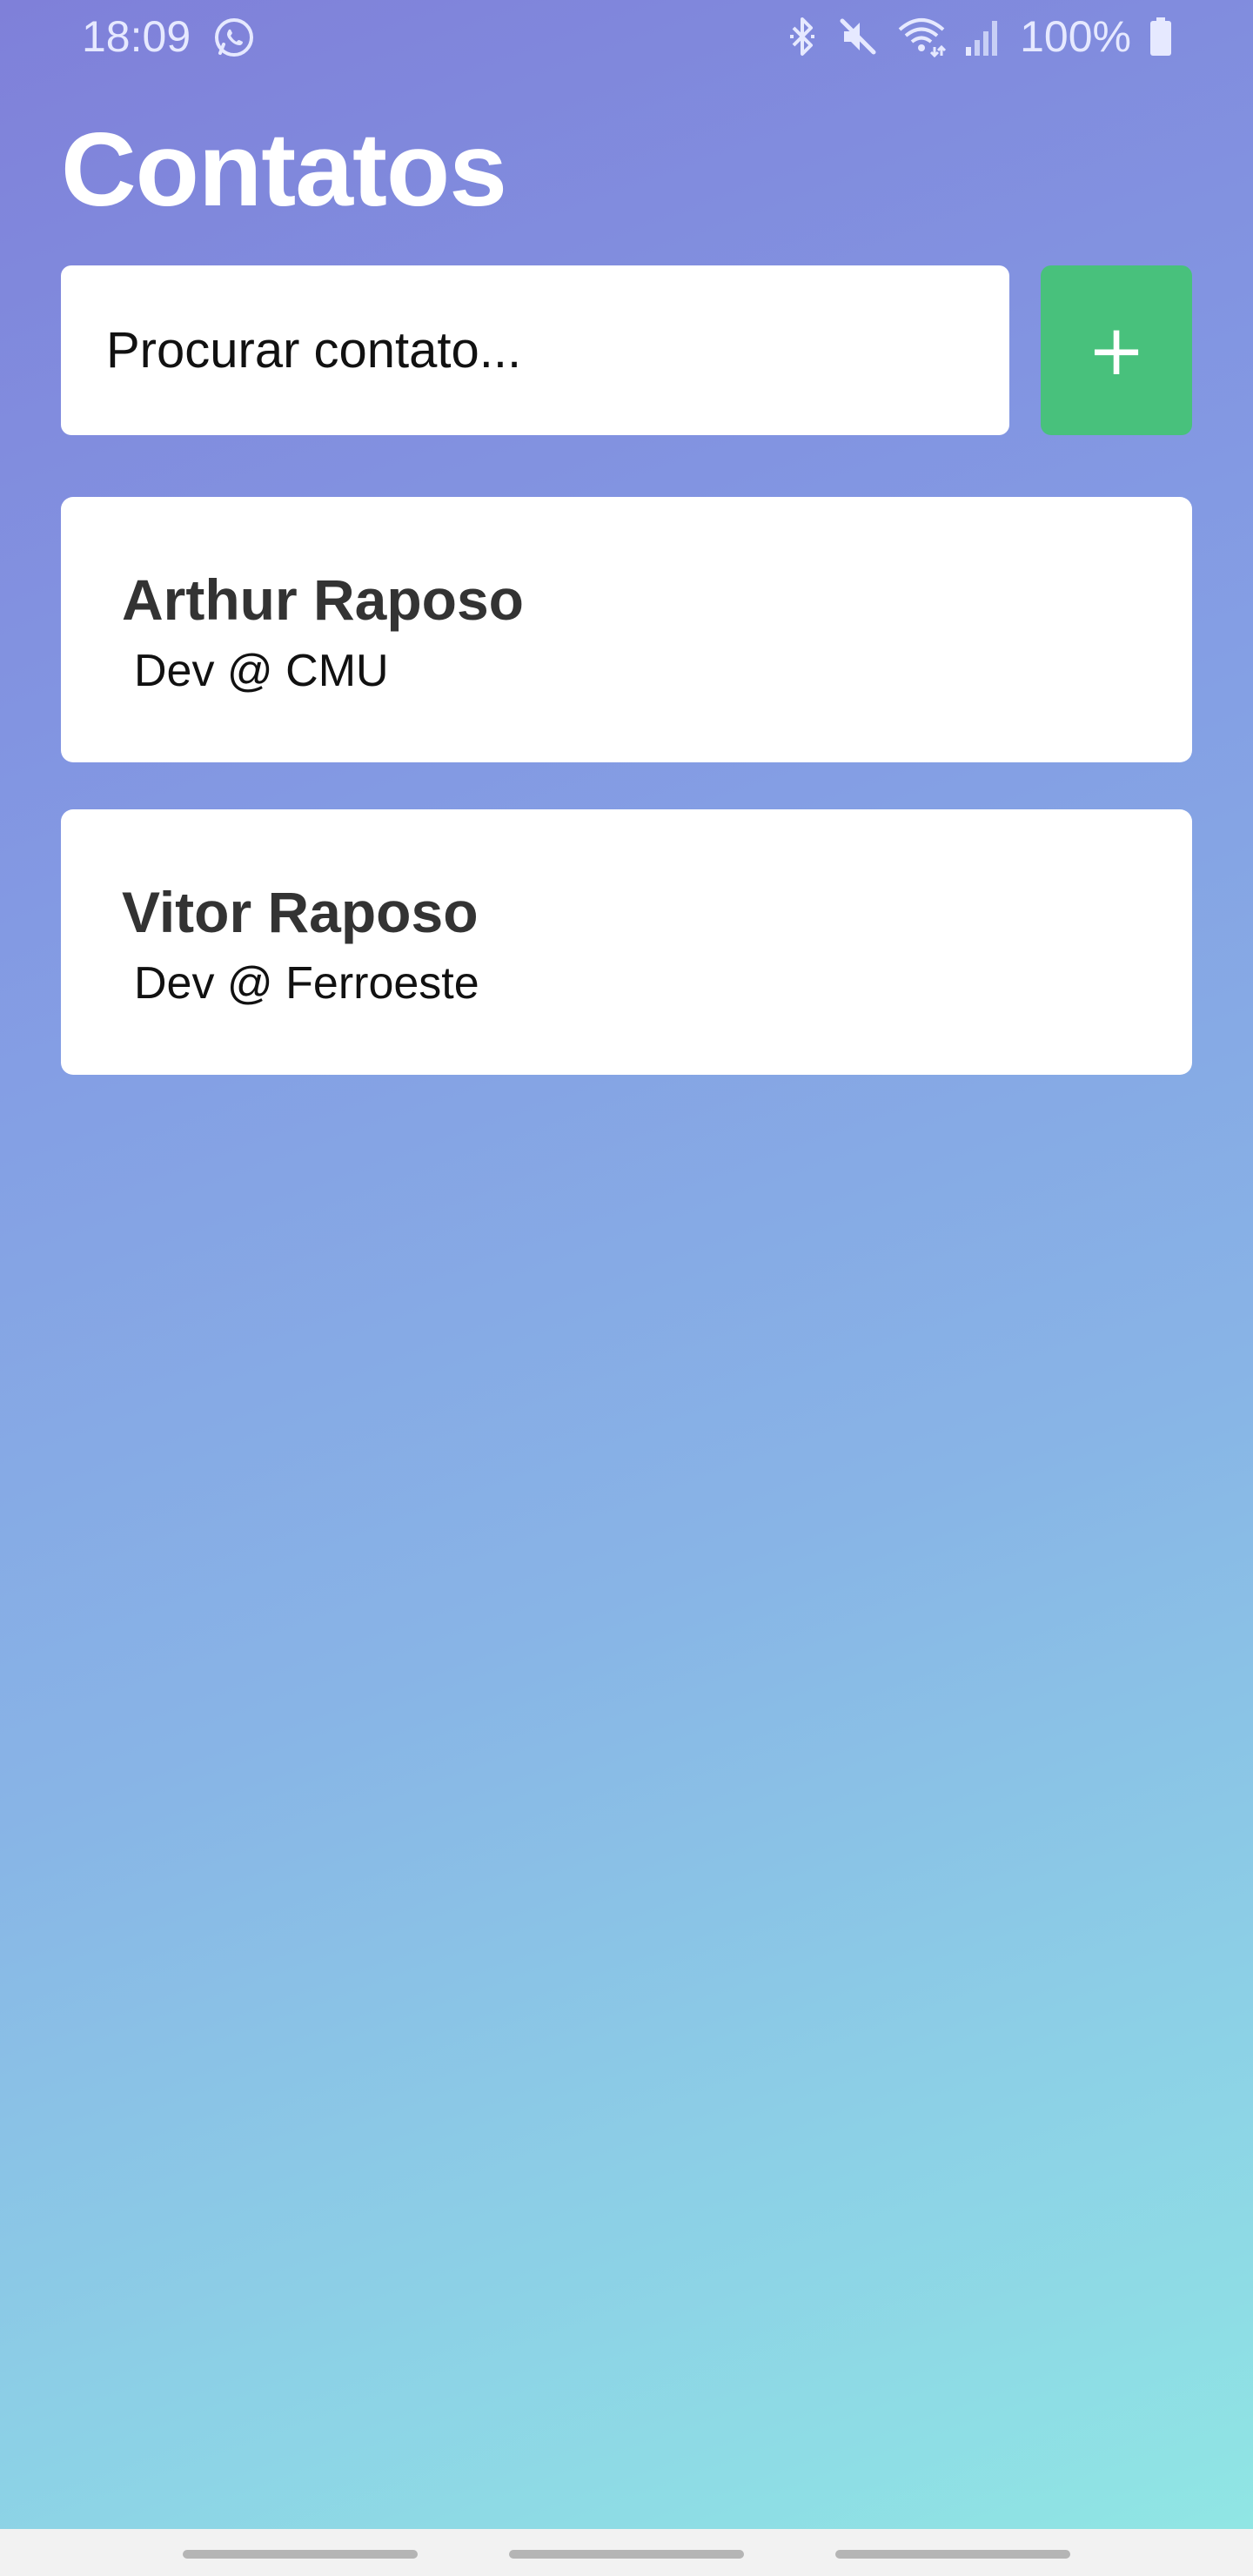  What do you see at coordinates (306, 984) in the screenshot?
I see `contact-role: Dev @ Ferroeste` at bounding box center [306, 984].